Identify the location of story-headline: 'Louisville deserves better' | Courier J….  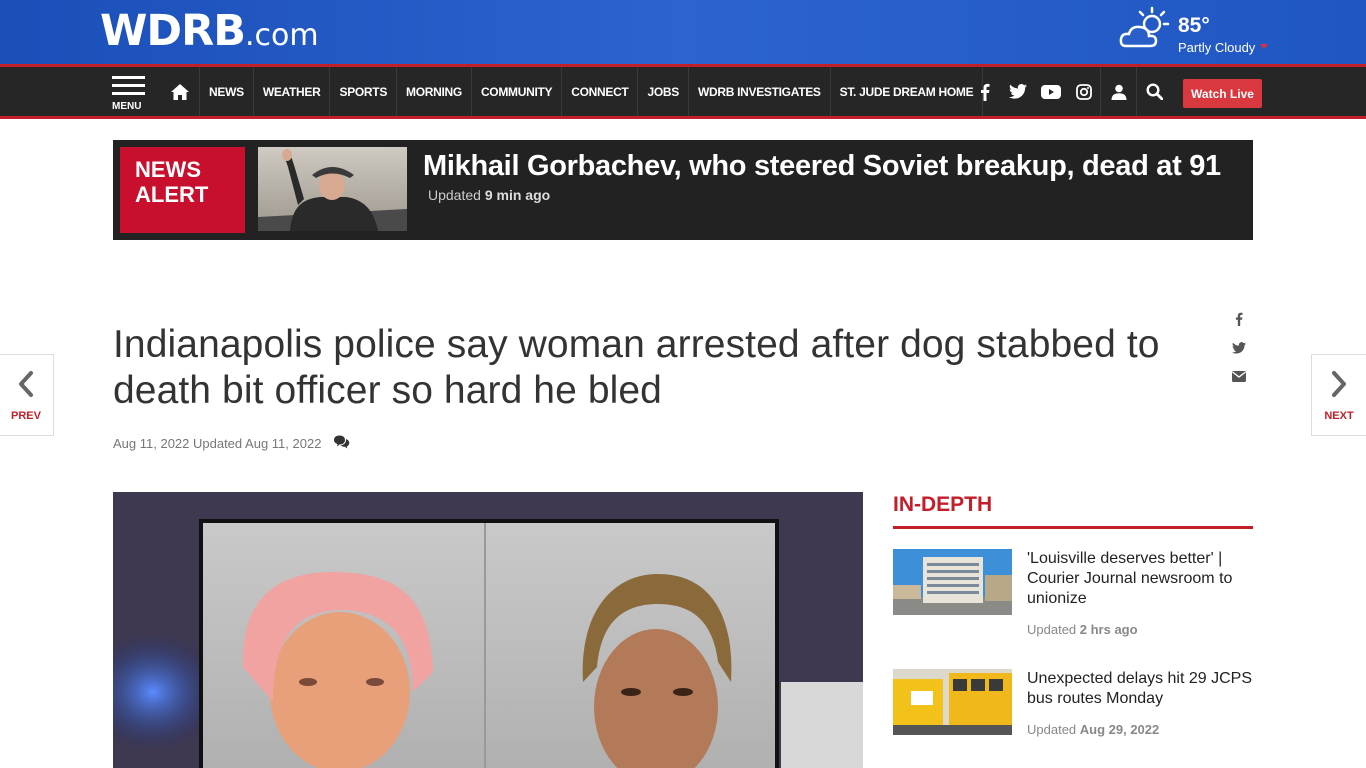
(1142, 579).